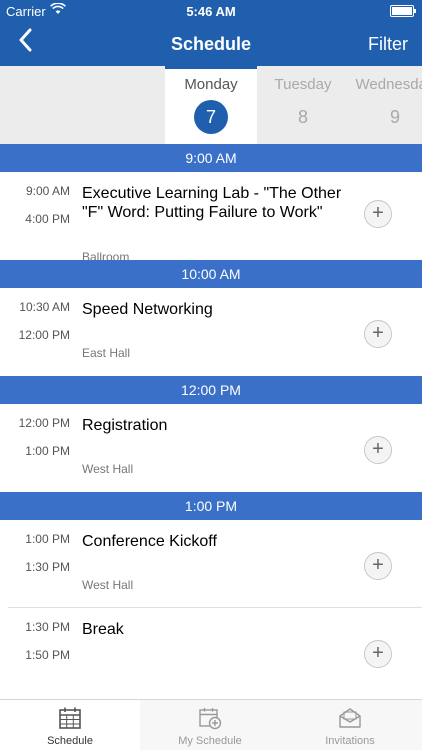 This screenshot has width=422, height=750. I want to click on day-number: 8, so click(302, 117).